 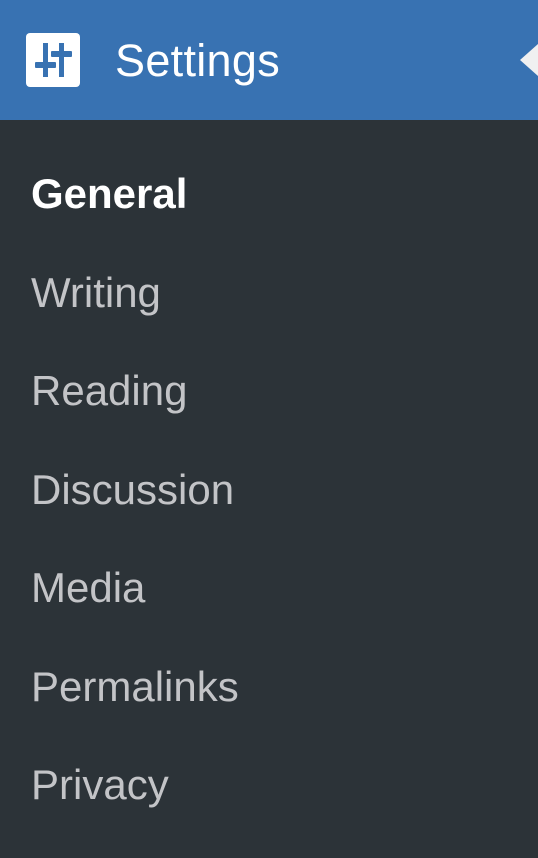 What do you see at coordinates (269, 785) in the screenshot?
I see `submenu-item-privacy: Privacy` at bounding box center [269, 785].